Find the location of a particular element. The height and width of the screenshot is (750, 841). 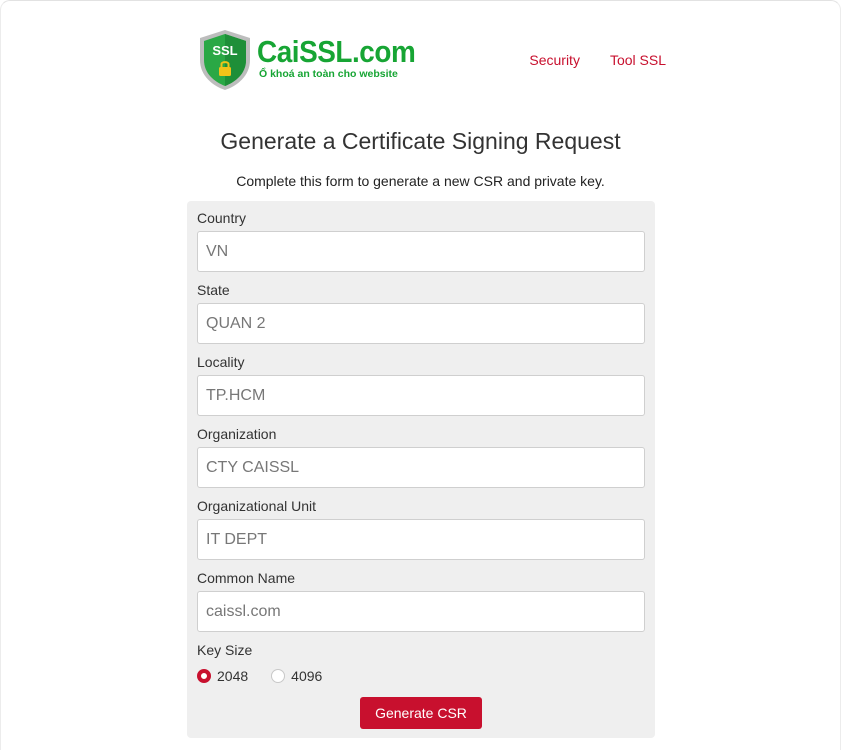

key-size-options: 2048 4096 is located at coordinates (271, 676).